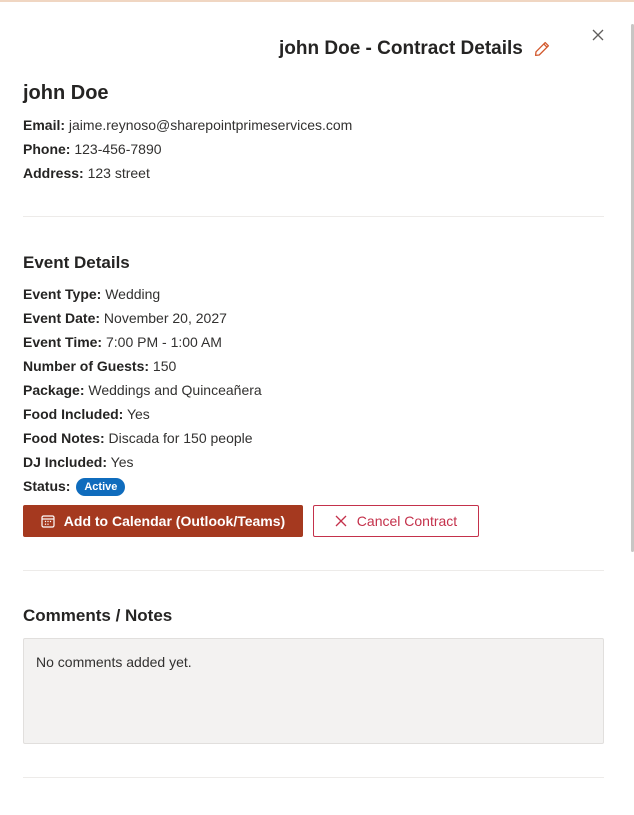 This screenshot has height=815, width=634. Describe the element at coordinates (632, 408) in the screenshot. I see `scrollbar-track` at that location.